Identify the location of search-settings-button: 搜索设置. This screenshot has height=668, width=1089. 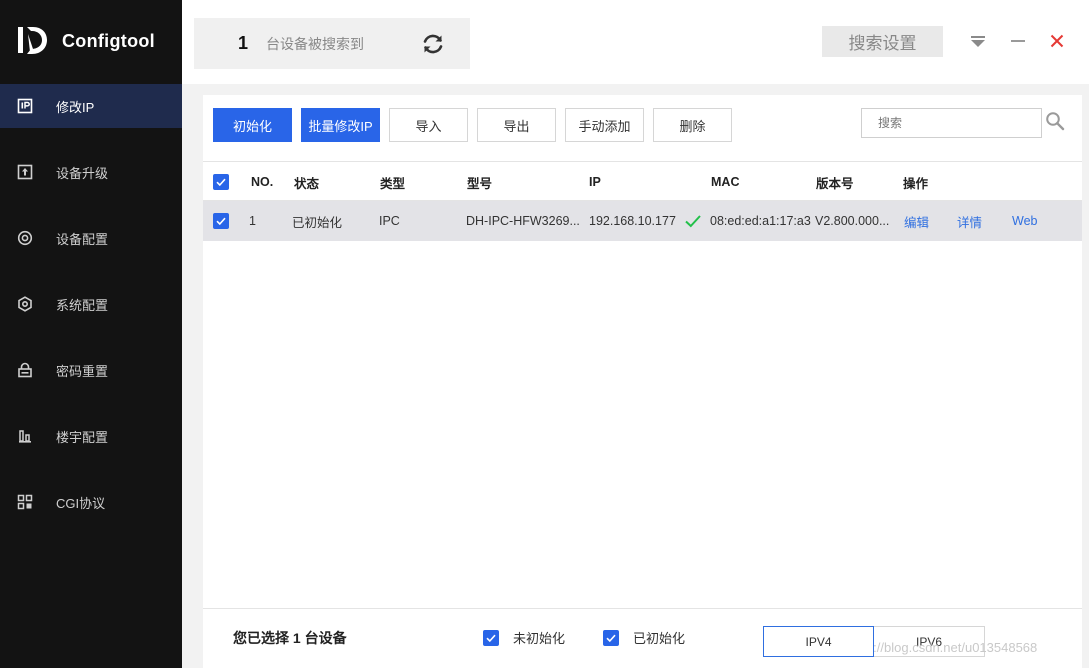
(882, 41).